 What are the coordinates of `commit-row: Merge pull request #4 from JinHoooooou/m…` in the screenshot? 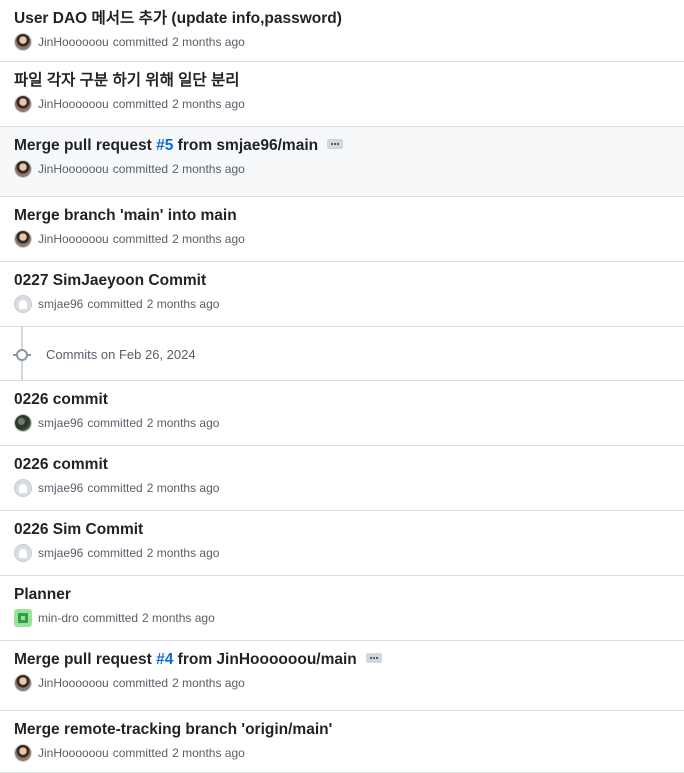 It's located at (342, 676).